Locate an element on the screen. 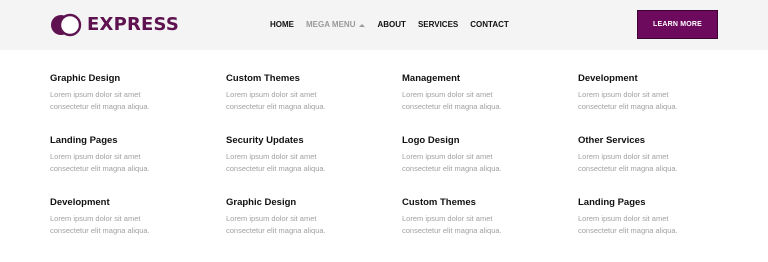  nav-item-about: ABOUT is located at coordinates (391, 25).